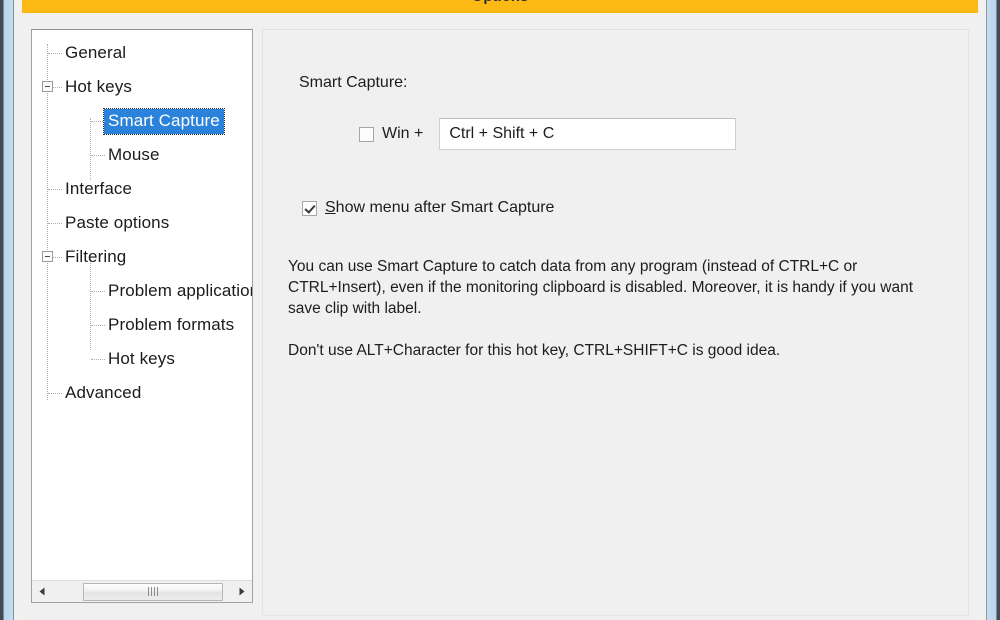 This screenshot has width=1000, height=620. What do you see at coordinates (103, 392) in the screenshot?
I see `tree-item-label: Advanced` at bounding box center [103, 392].